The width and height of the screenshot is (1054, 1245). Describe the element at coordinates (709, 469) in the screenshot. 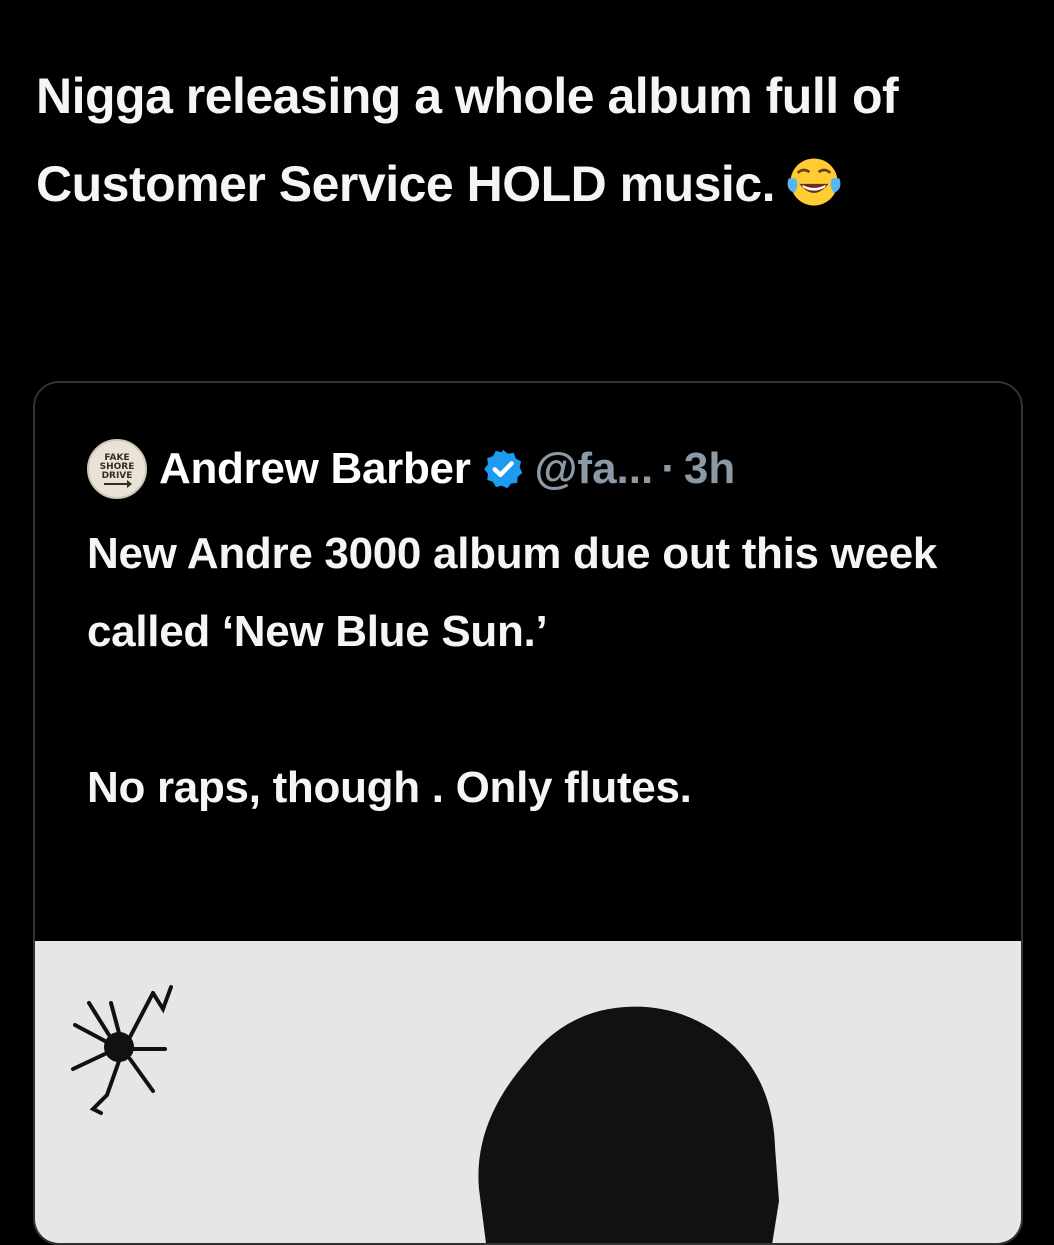

I see `post-timestamp: 3h` at that location.